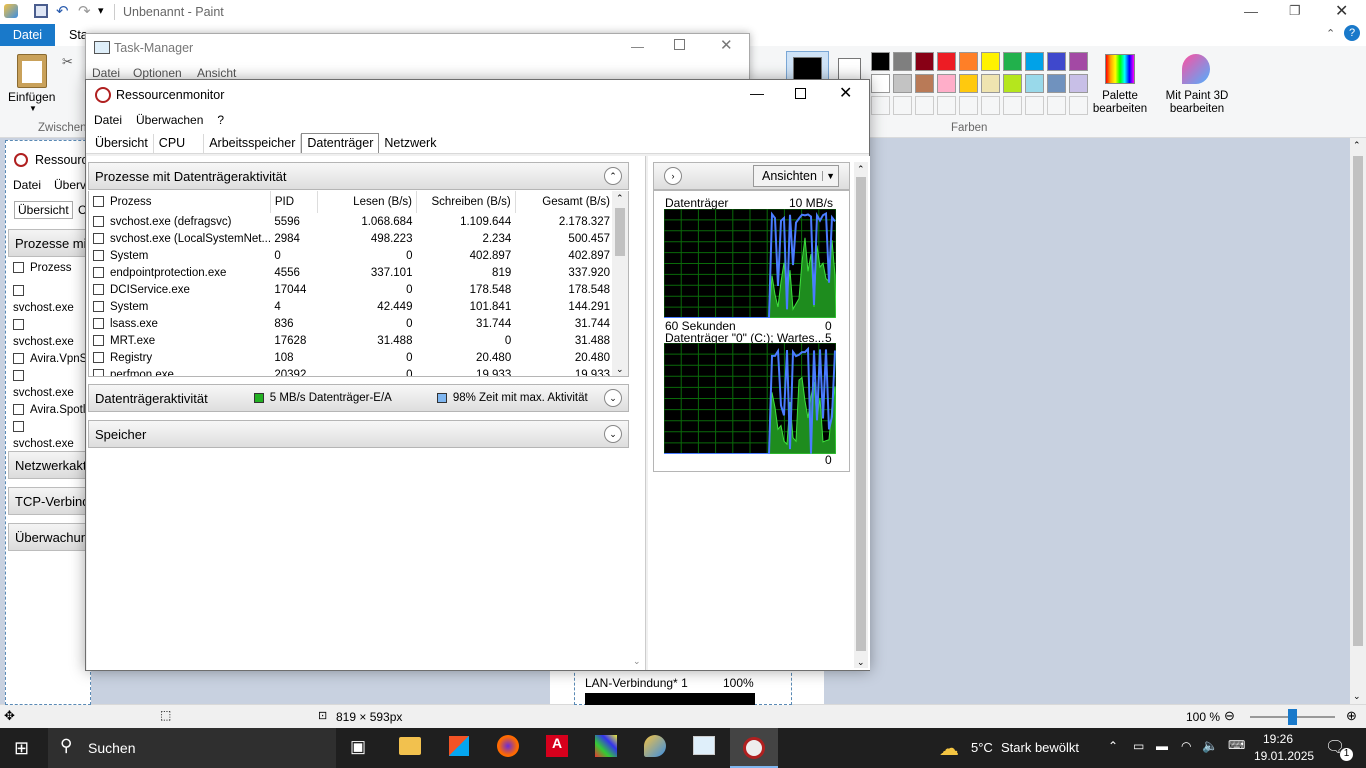  What do you see at coordinates (169, 120) in the screenshot?
I see `resmon-menu-ueberwachen: Überwachen` at bounding box center [169, 120].